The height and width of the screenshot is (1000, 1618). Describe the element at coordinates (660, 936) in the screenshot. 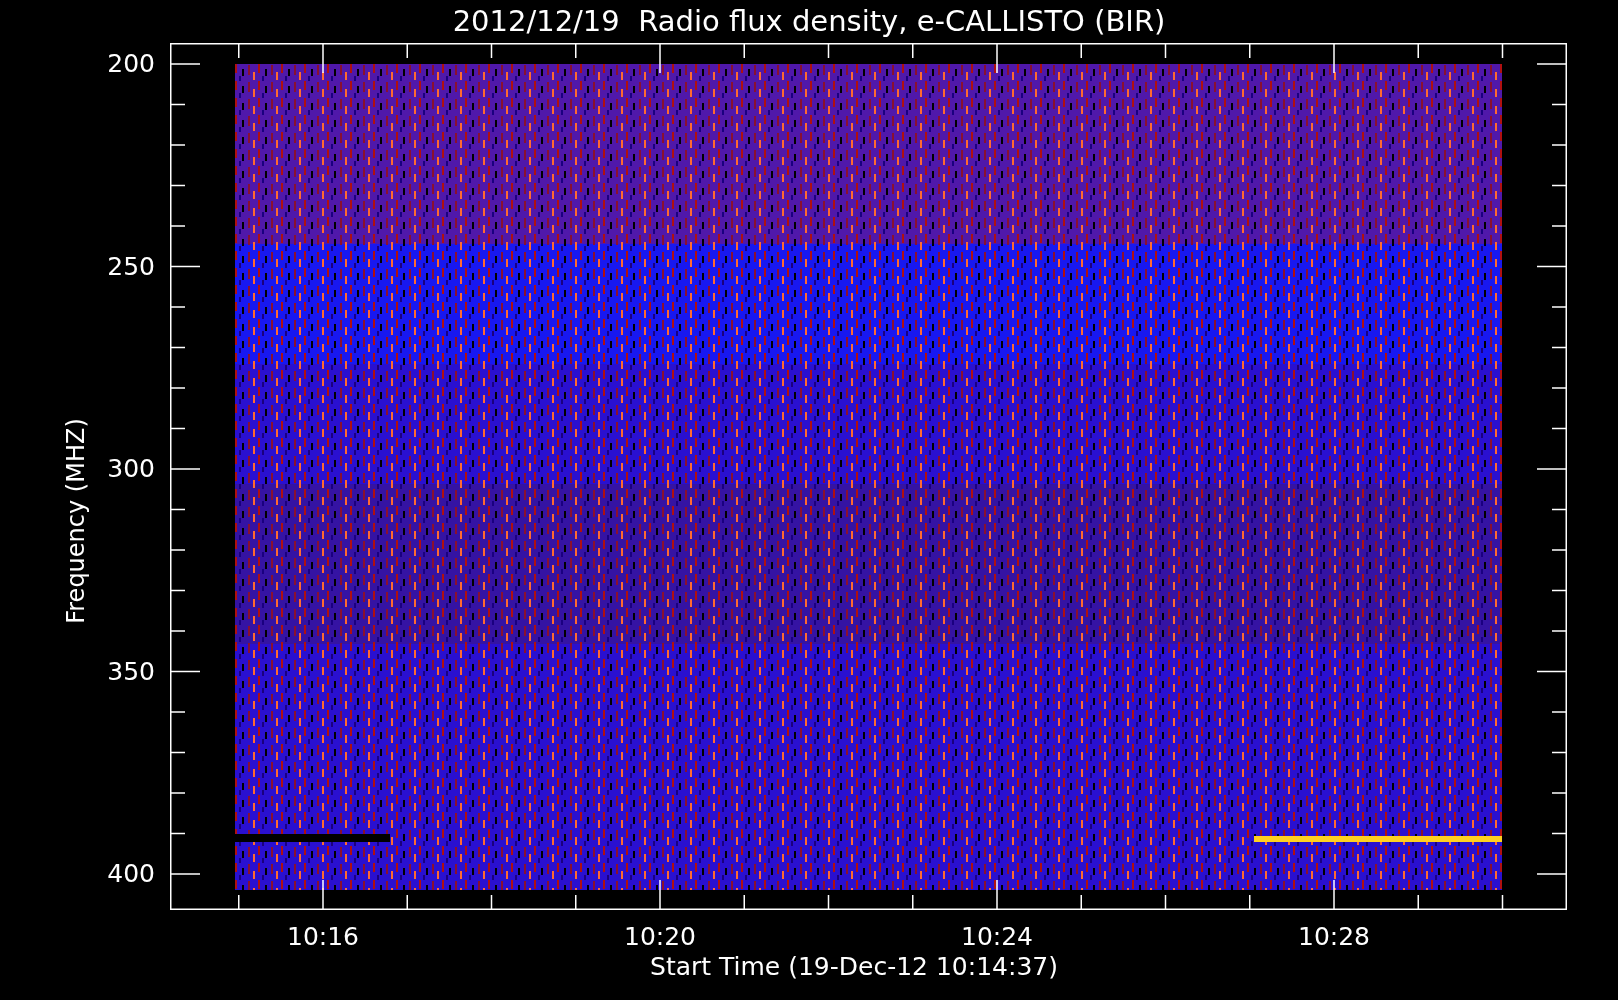

I see `tick-label: 10:20` at that location.